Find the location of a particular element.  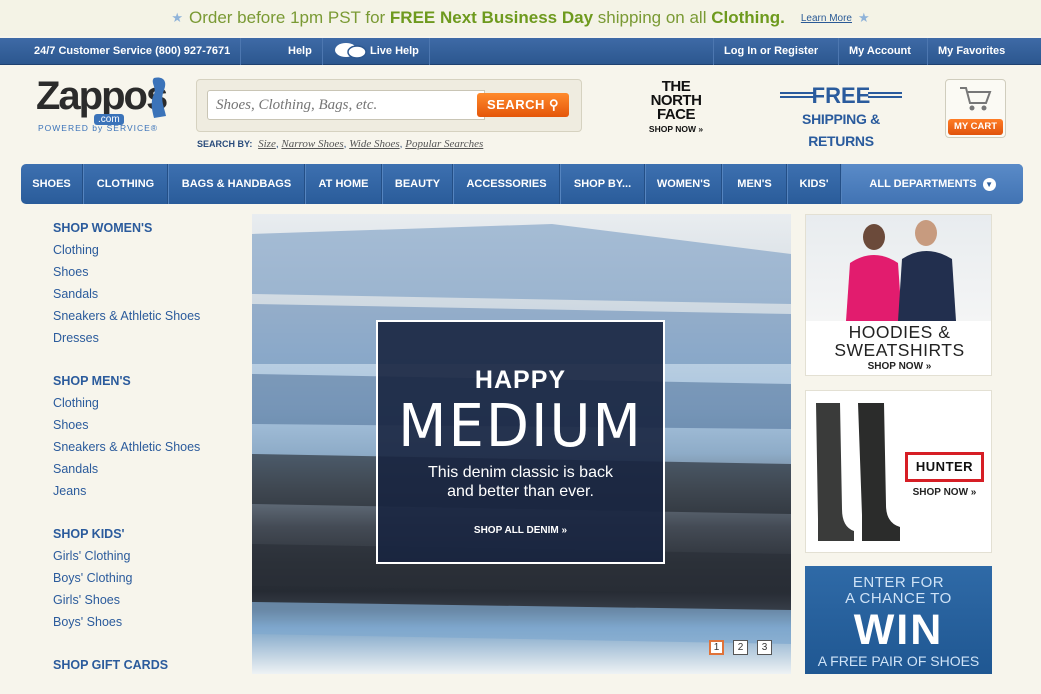

nav-beauty: BEAUTY is located at coordinates (418, 184).